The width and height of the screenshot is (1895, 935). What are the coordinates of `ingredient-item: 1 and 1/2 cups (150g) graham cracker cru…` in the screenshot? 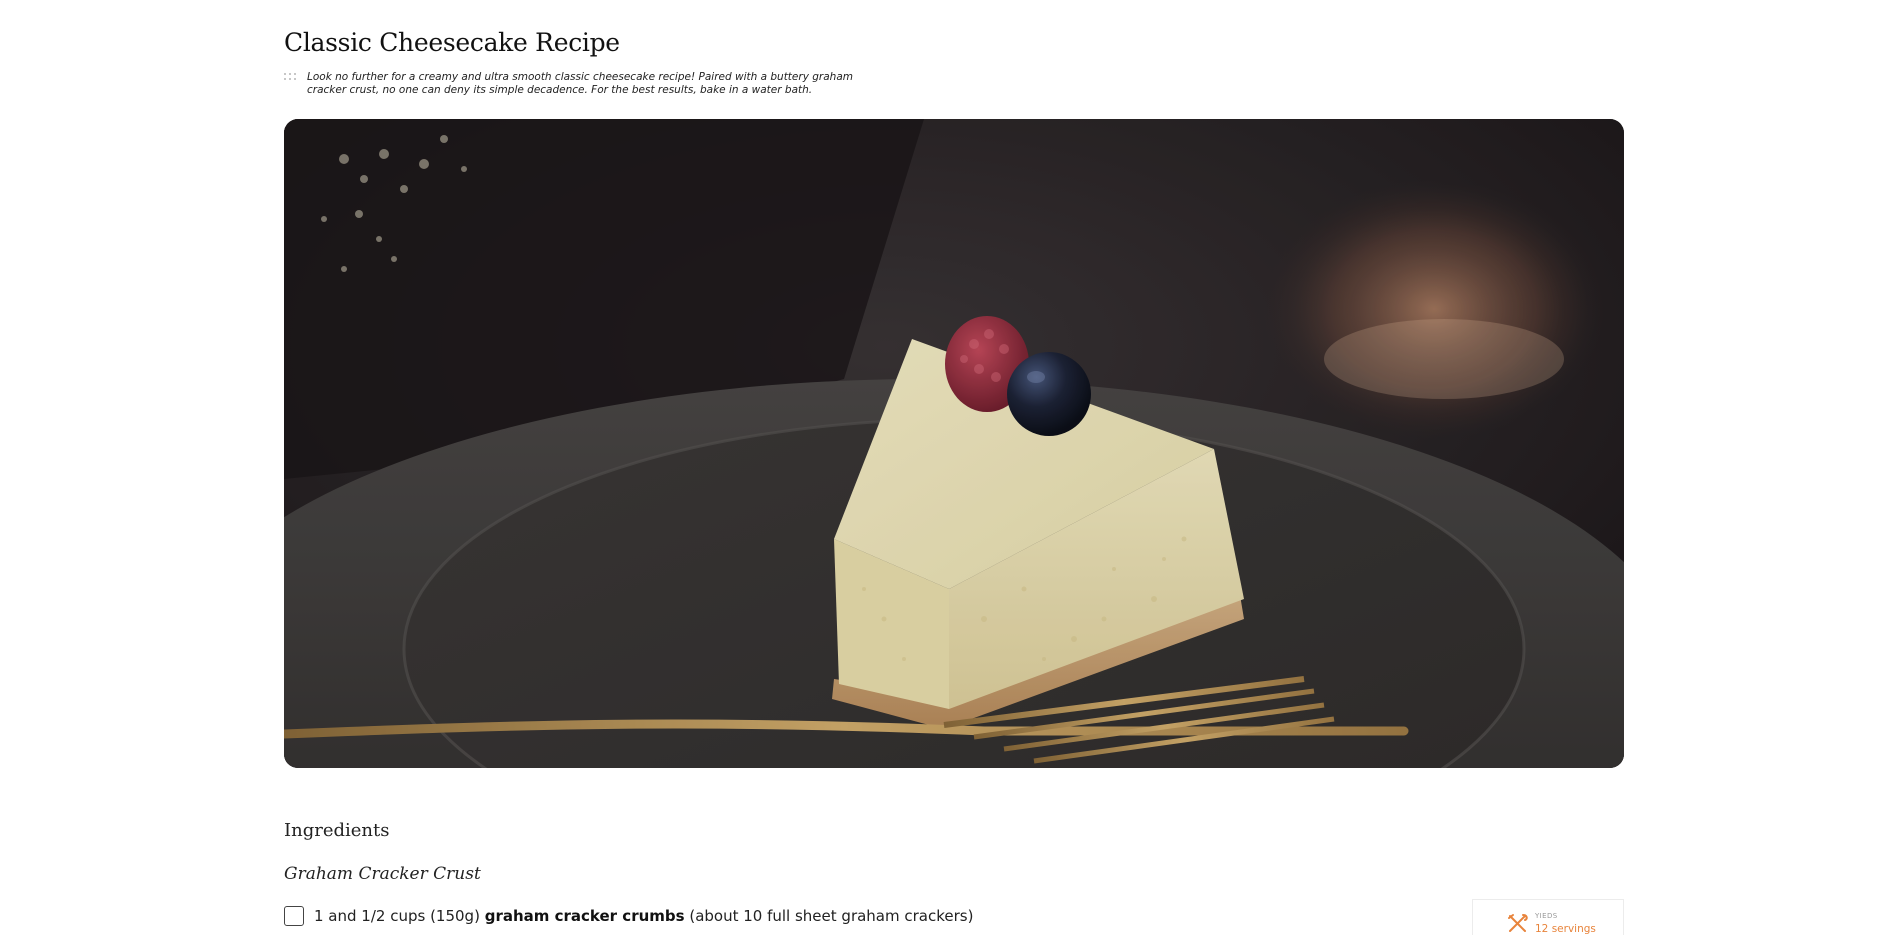 It's located at (628, 916).